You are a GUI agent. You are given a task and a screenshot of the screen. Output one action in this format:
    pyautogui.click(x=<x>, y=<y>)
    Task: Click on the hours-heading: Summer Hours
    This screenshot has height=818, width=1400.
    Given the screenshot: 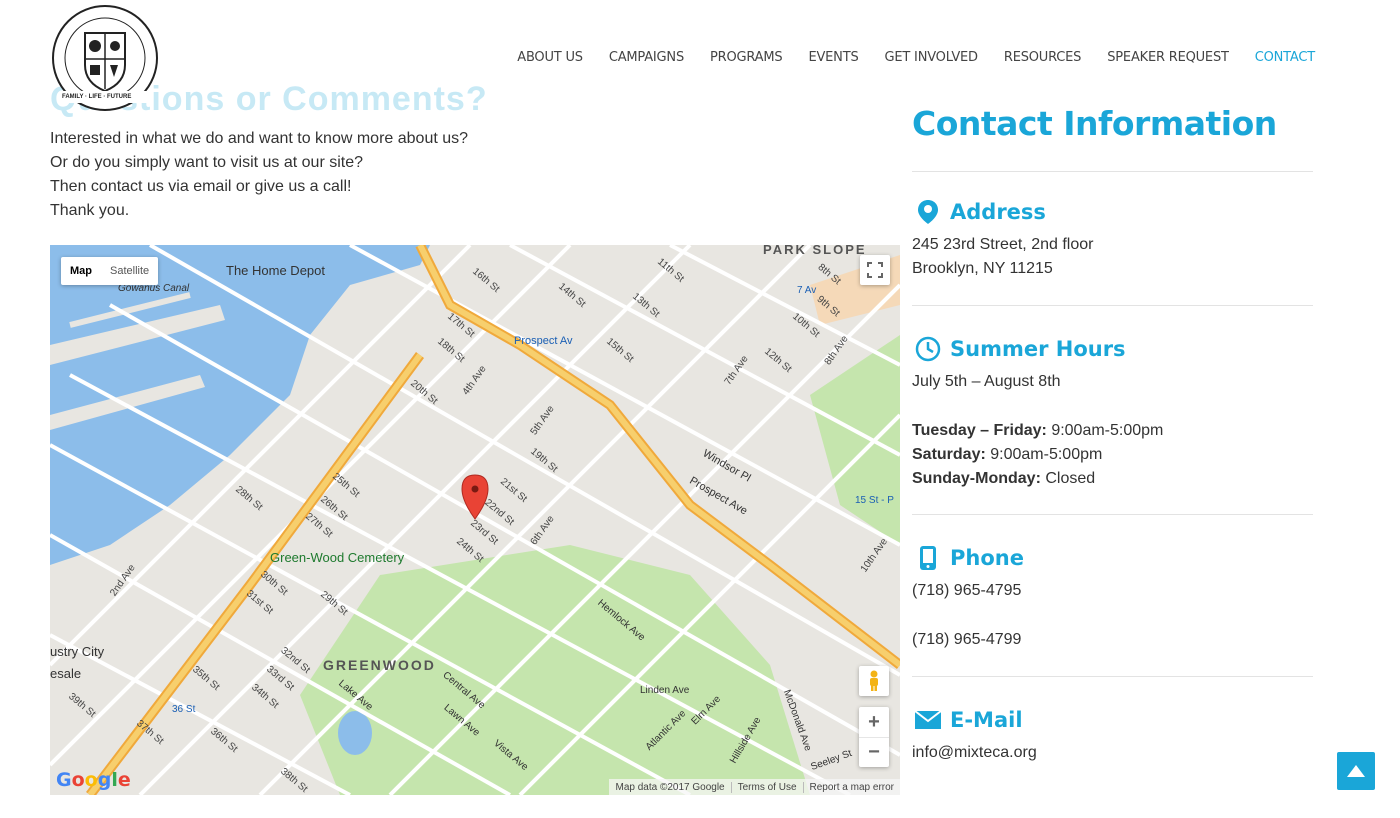 What is the action you would take?
    pyautogui.click(x=1020, y=349)
    